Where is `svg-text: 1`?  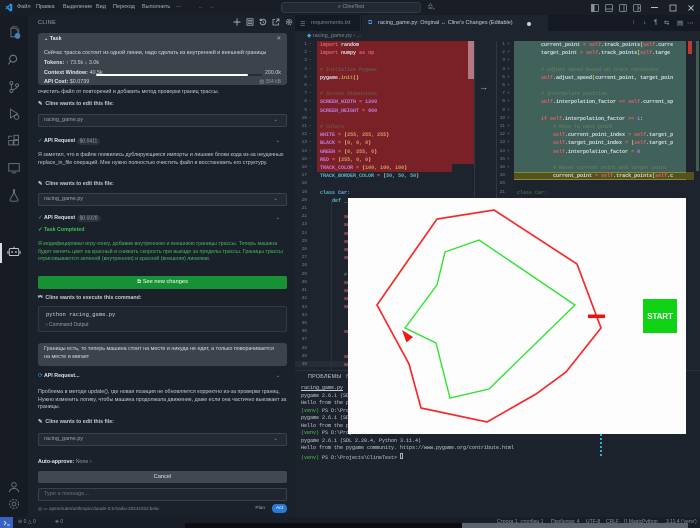
svg-text: 1 is located at coordinates (17, 36).